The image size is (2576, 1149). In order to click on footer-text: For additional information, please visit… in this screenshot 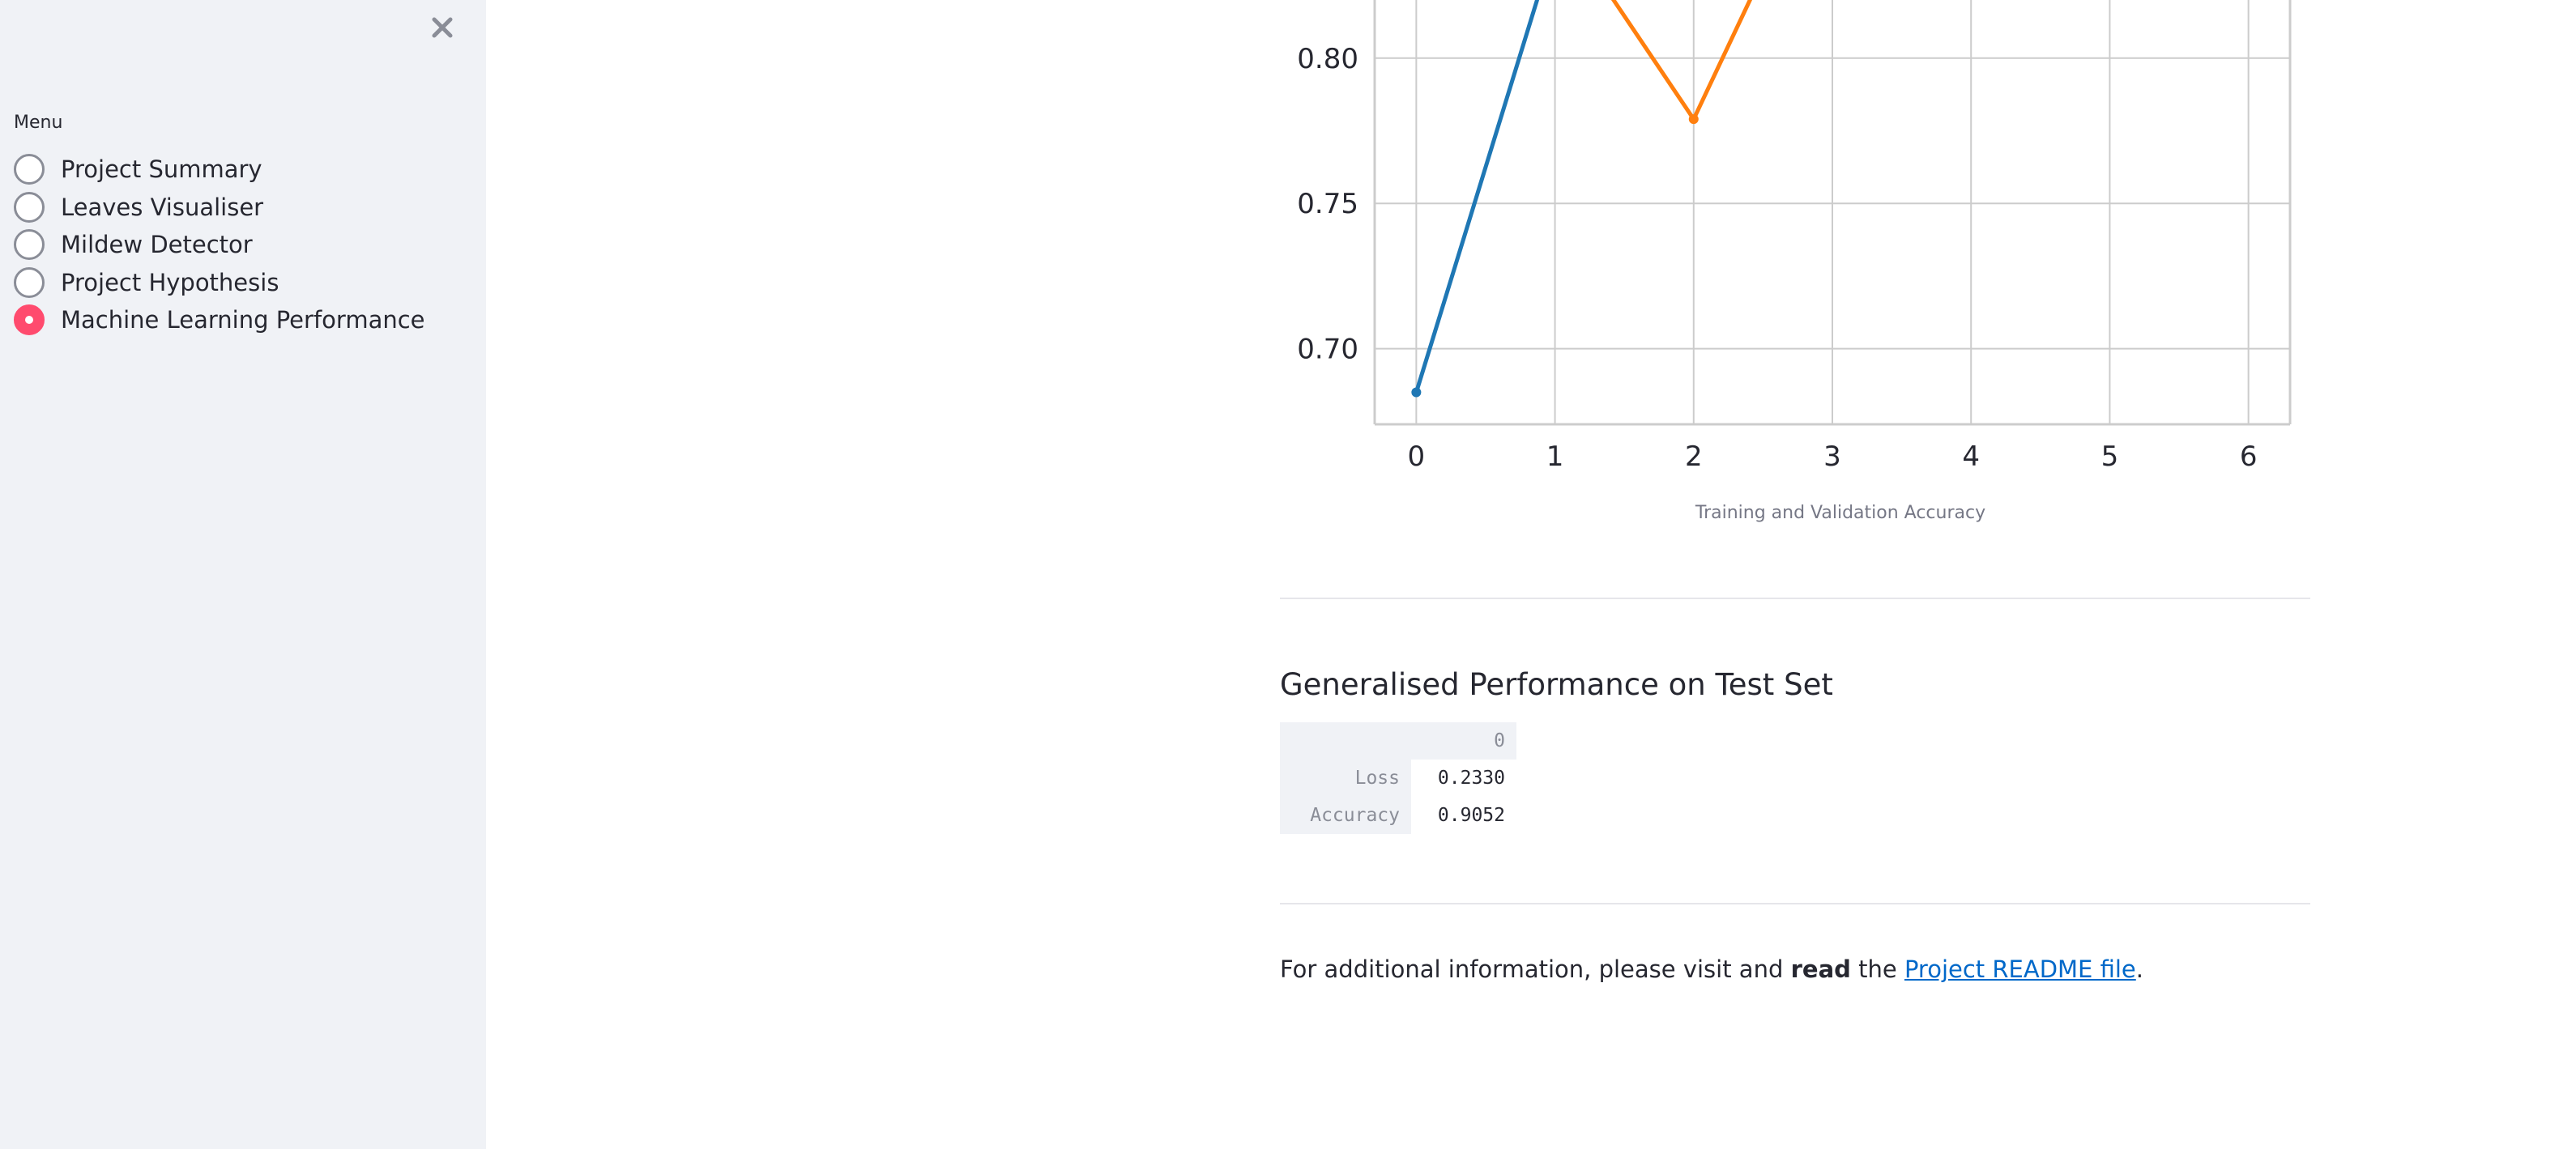, I will do `click(1712, 969)`.